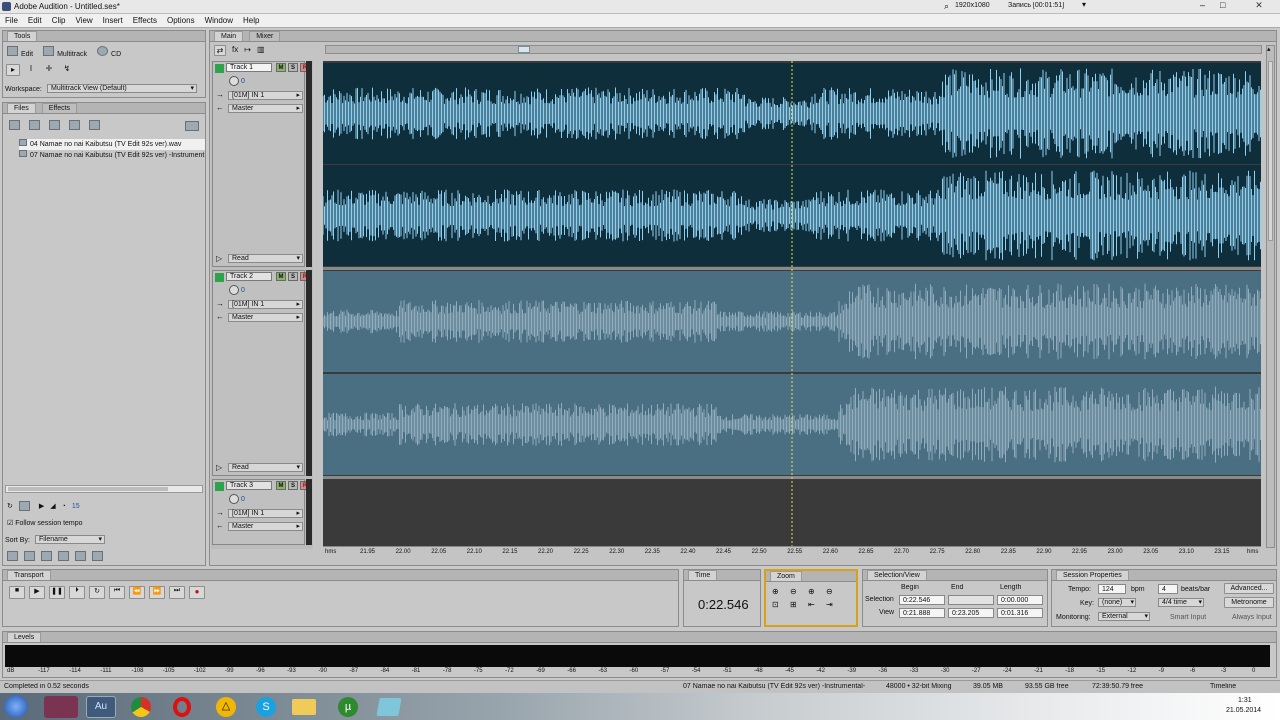  I want to click on sends-icon: ↦, so click(247, 50).